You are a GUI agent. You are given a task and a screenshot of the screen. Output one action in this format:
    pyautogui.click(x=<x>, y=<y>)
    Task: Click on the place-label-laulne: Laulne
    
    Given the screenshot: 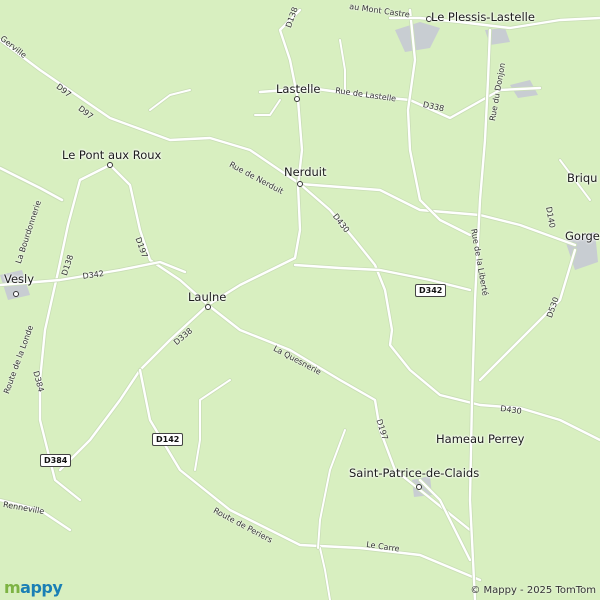 What is the action you would take?
    pyautogui.click(x=207, y=297)
    